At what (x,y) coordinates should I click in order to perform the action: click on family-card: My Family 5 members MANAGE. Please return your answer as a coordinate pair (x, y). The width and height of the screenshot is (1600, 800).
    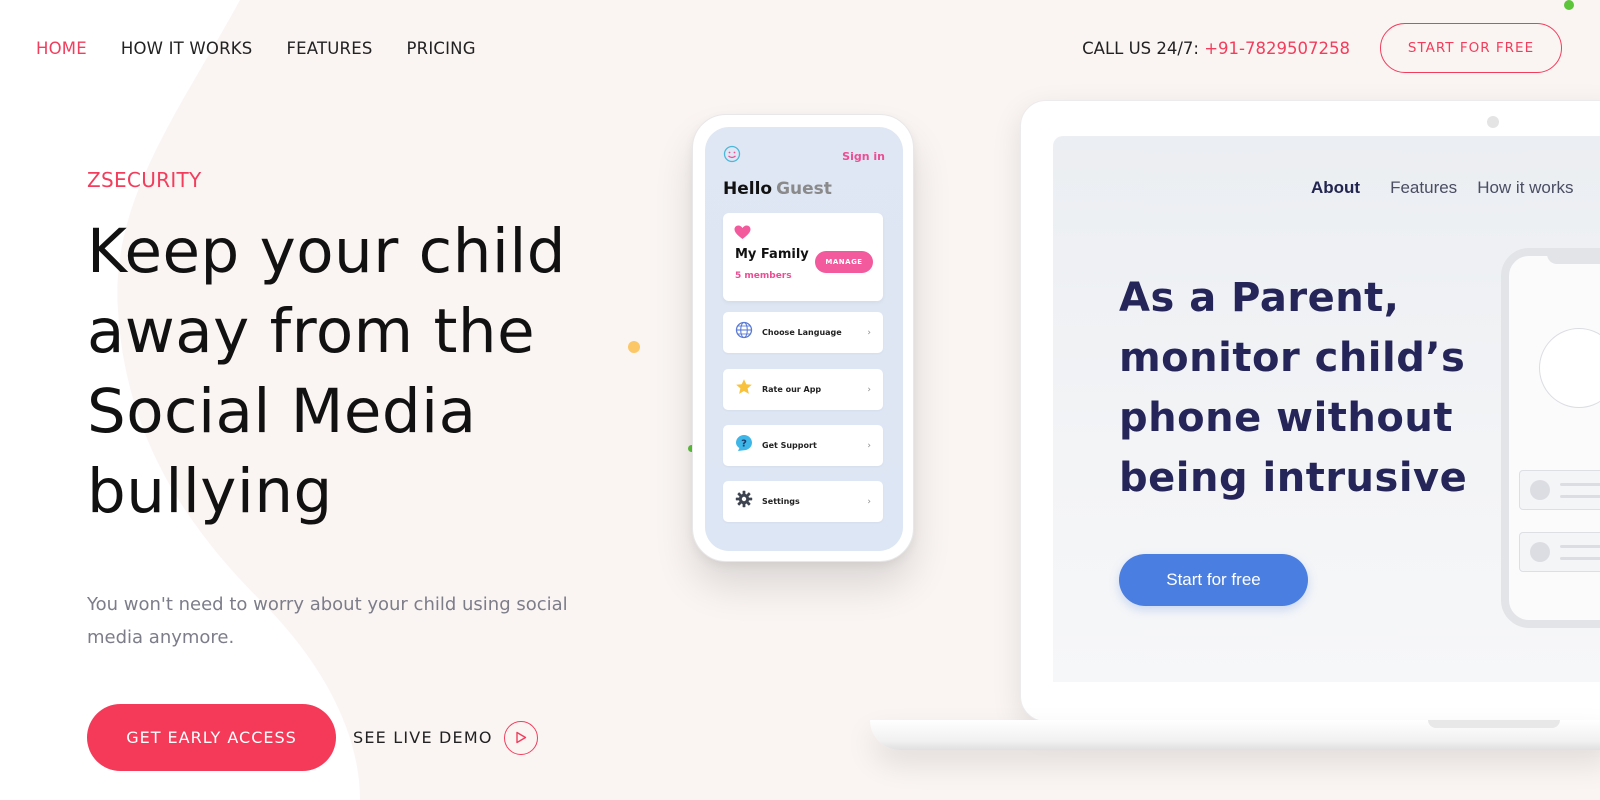
    Looking at the image, I should click on (803, 257).